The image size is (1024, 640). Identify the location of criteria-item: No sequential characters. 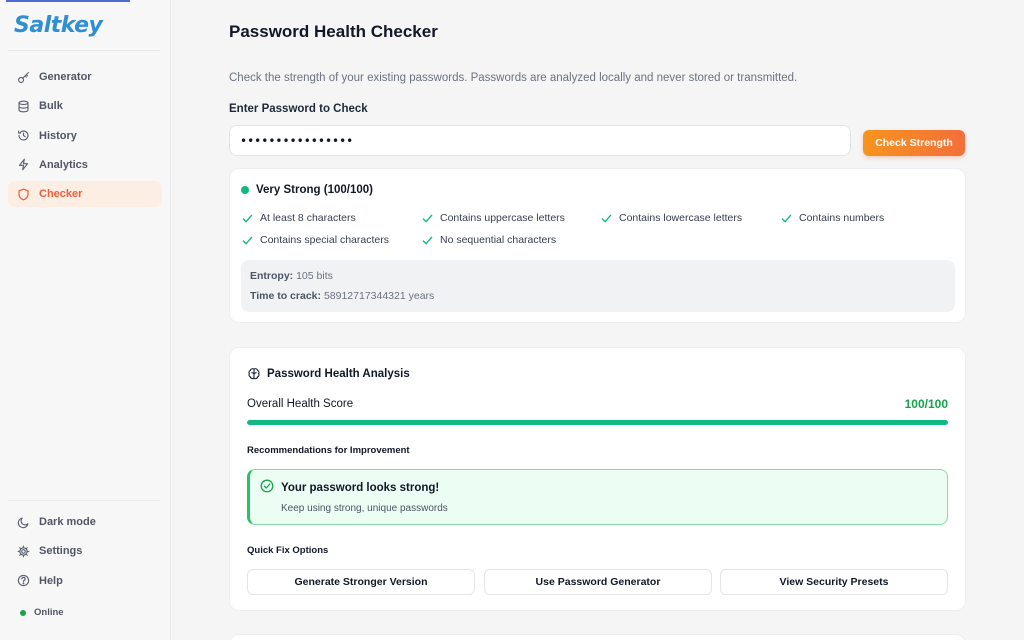
(489, 240).